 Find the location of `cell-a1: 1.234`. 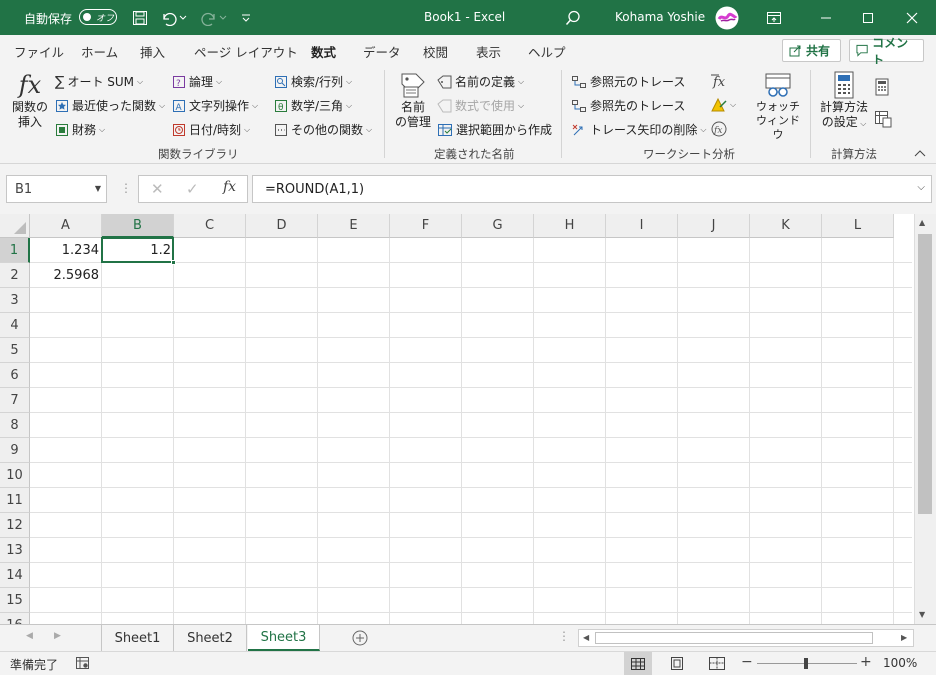

cell-a1: 1.234 is located at coordinates (66, 250).